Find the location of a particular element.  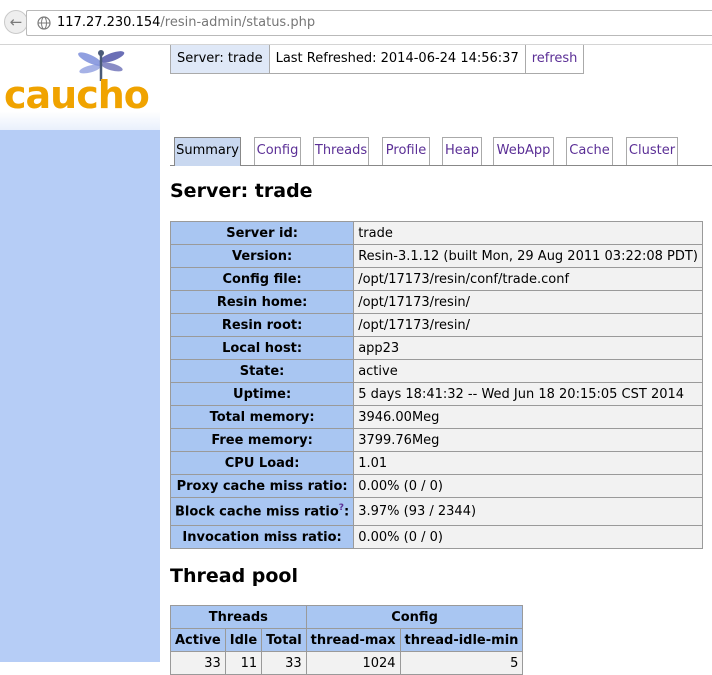

table-row: State: active is located at coordinates (436, 371).